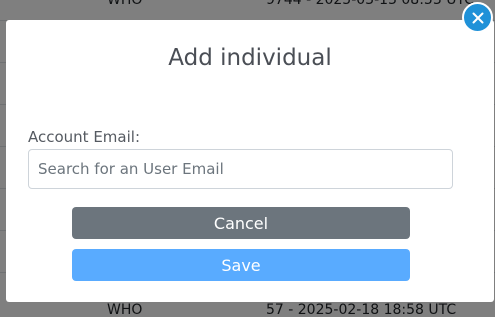 This screenshot has height=332, width=495. I want to click on dialog-title: Add individual, so click(250, 58).